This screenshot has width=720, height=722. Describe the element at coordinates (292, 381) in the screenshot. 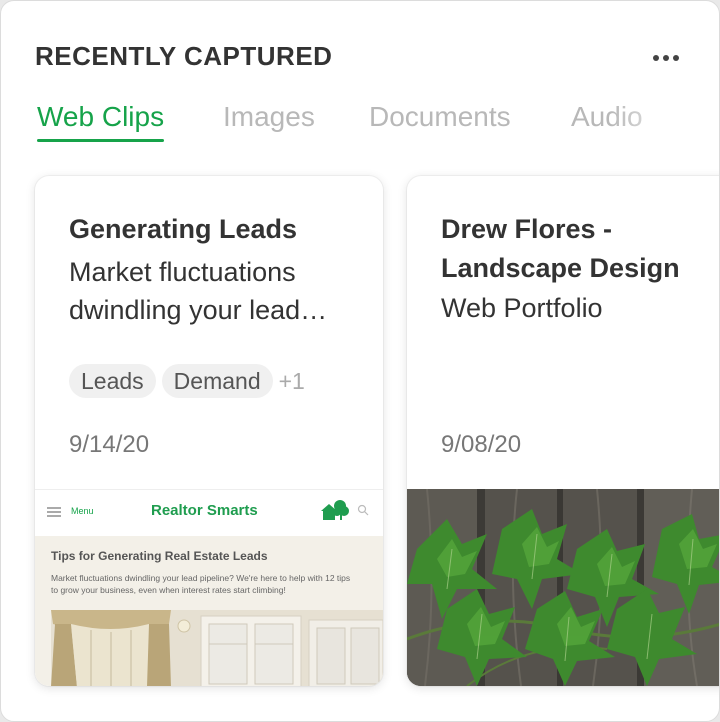

I see `more-tags-count: +1` at that location.